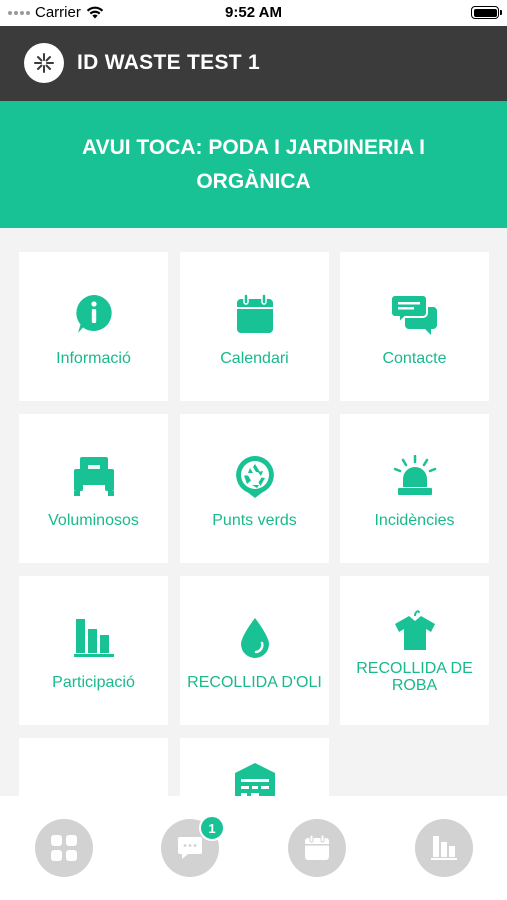 Image resolution: width=507 pixels, height=900 pixels. Describe the element at coordinates (254, 358) in the screenshot. I see `tile-label: Calendari` at that location.